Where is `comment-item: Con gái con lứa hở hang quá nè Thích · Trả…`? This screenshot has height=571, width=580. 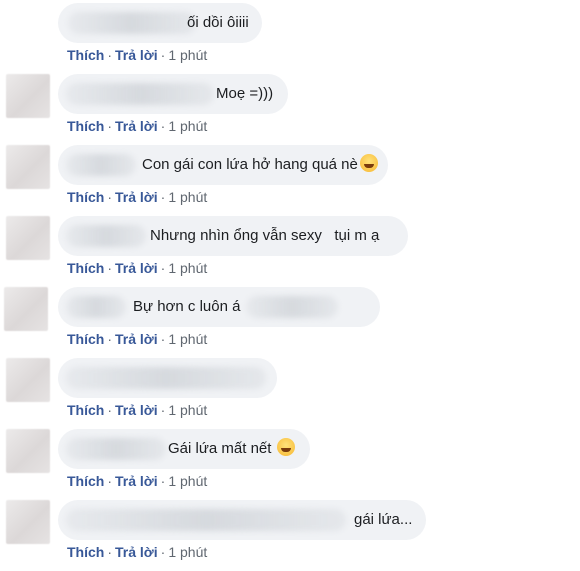 comment-item: Con gái con lứa hở hang quá nè Thích · Trả… is located at coordinates (290, 180).